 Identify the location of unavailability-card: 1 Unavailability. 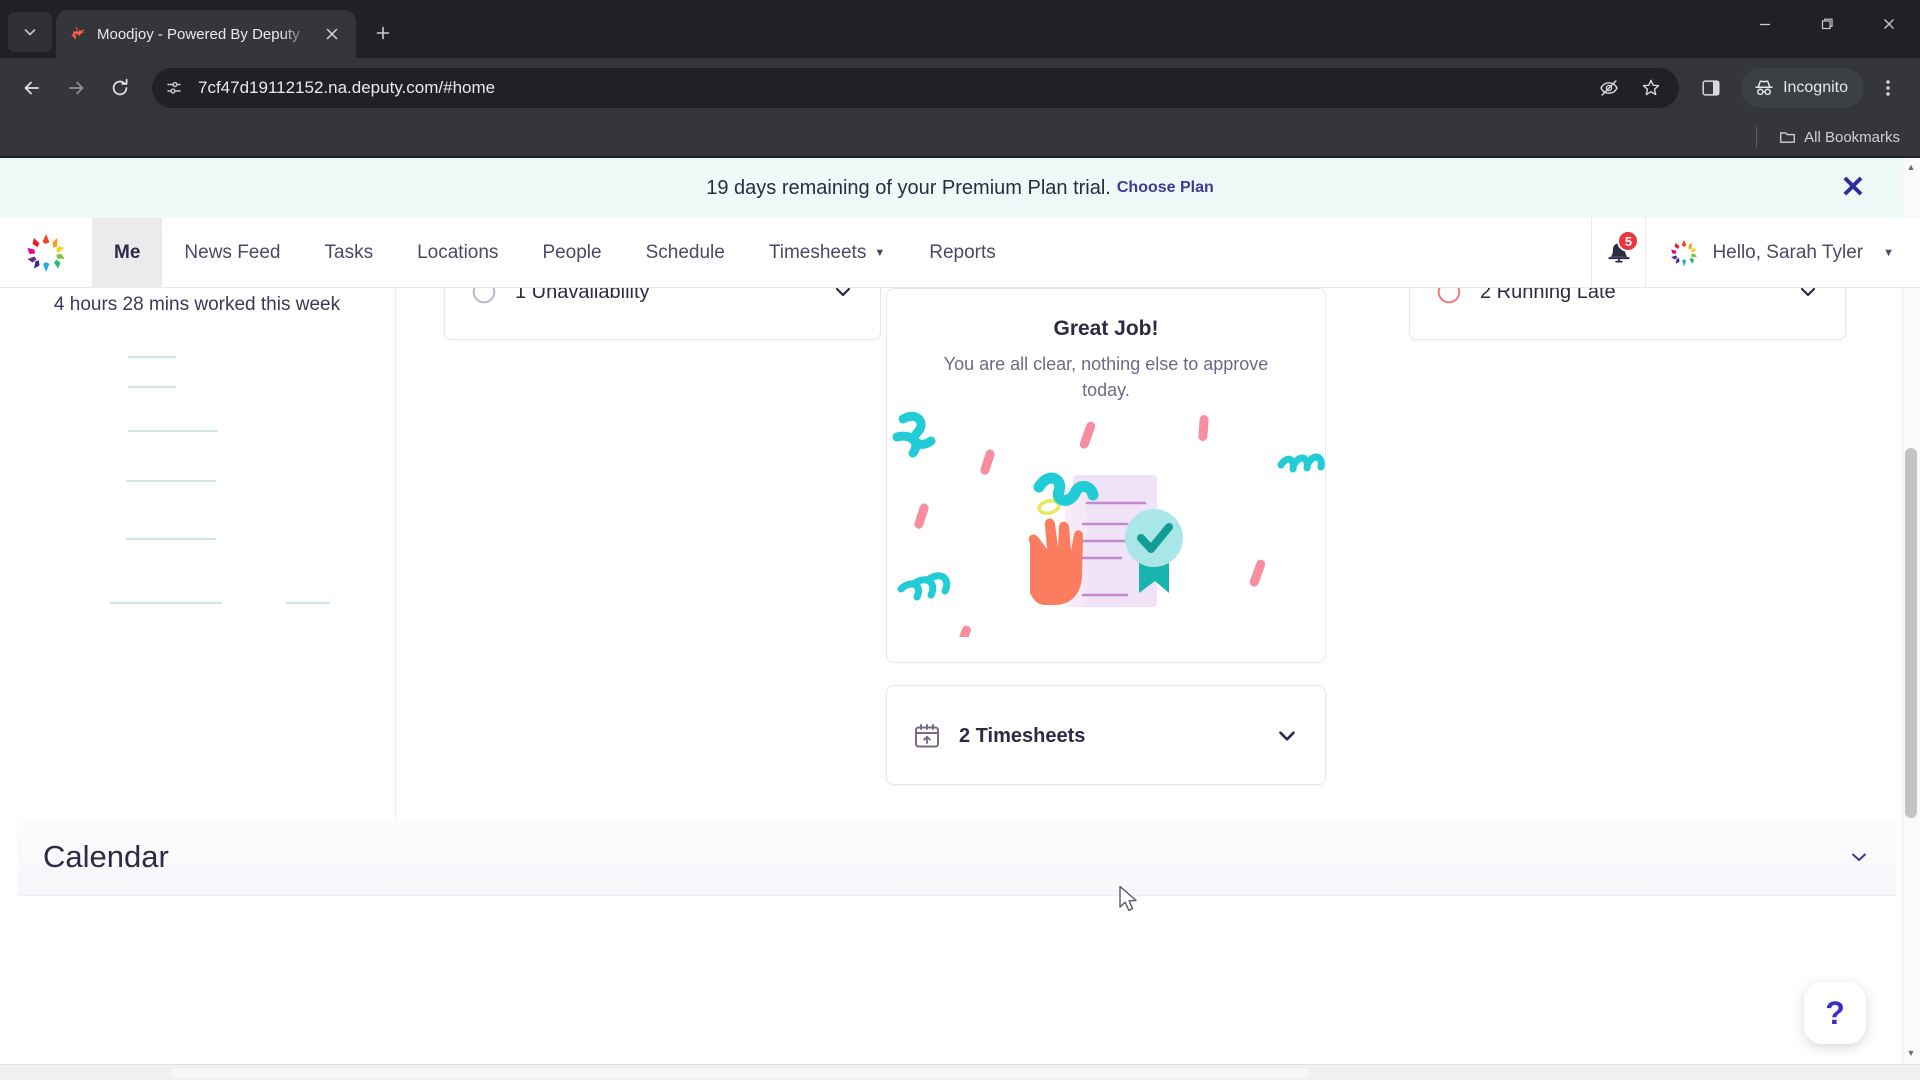
(662, 314).